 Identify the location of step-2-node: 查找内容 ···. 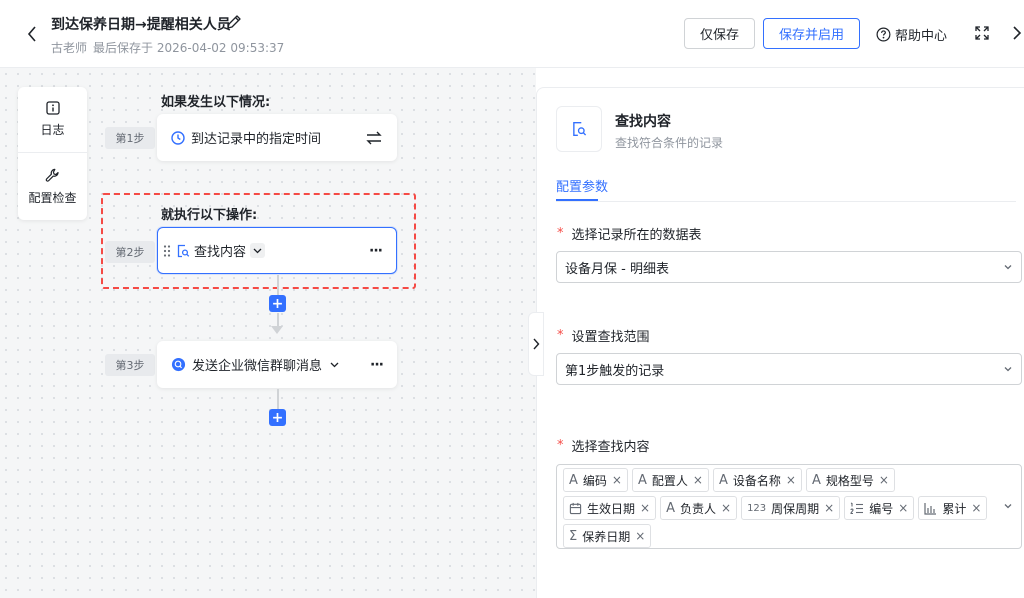
(277, 250).